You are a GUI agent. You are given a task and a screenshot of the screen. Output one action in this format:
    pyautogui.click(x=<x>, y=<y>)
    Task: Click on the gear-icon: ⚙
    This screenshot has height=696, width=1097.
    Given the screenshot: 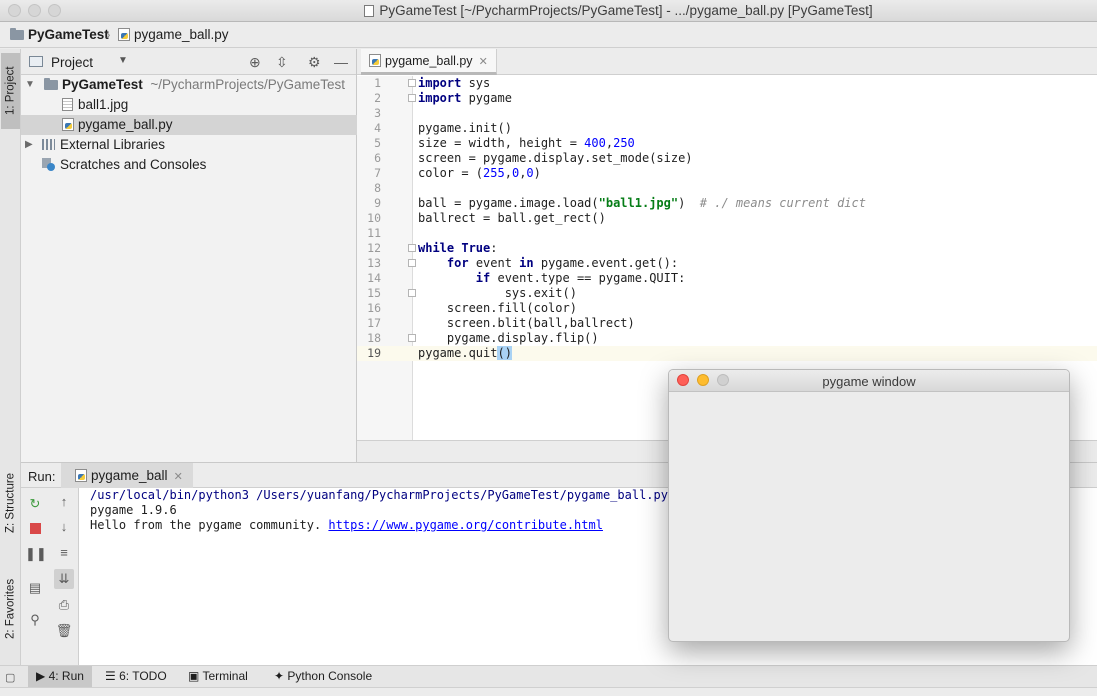 What is the action you would take?
    pyautogui.click(x=314, y=62)
    